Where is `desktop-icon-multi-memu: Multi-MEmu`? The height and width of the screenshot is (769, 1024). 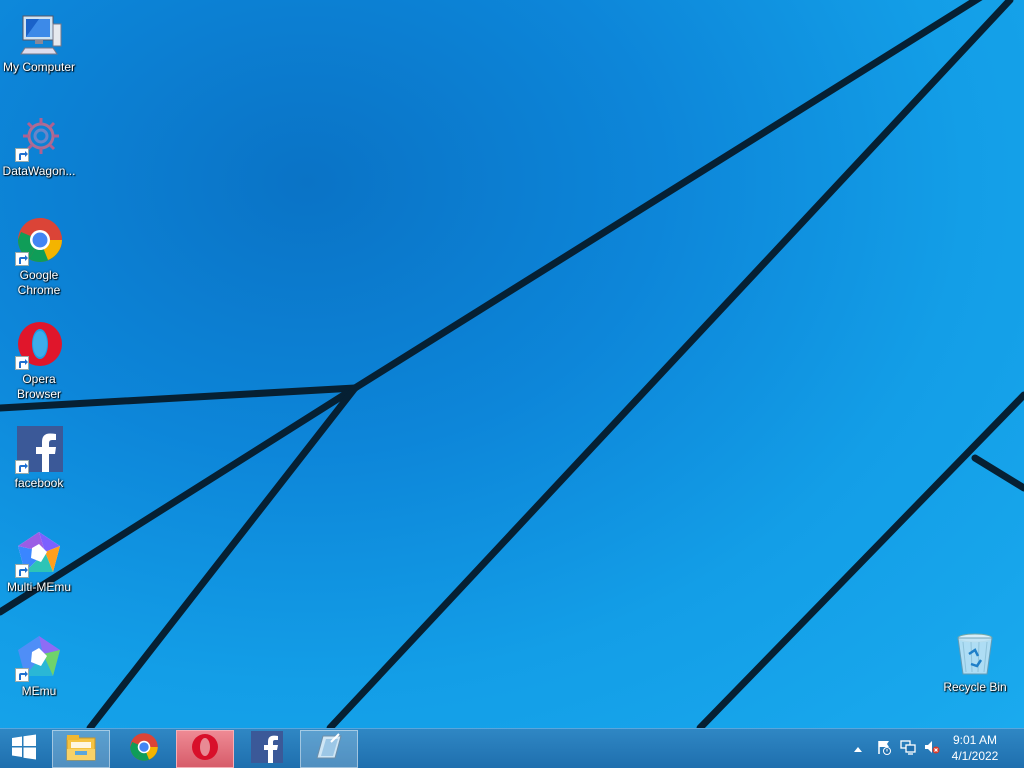
desktop-icon-multi-memu: Multi-MEmu is located at coordinates (39, 558).